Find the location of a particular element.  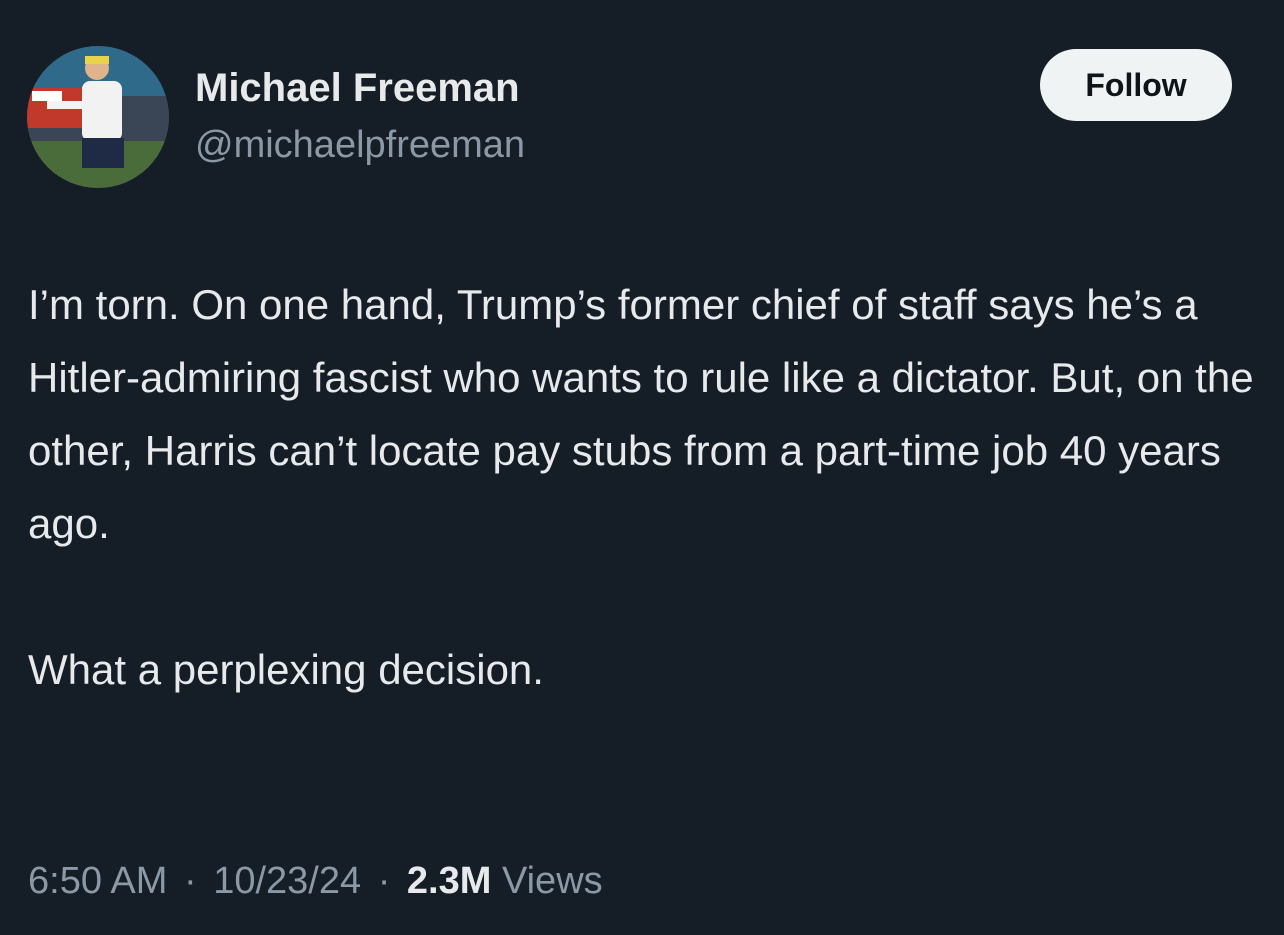

views-count: 2.3M is located at coordinates (449, 881).